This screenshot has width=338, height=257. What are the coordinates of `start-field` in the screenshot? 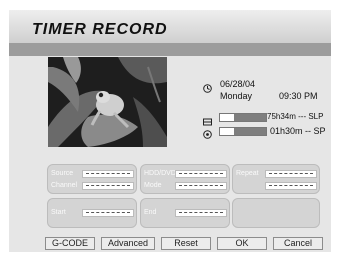 It's located at (108, 213).